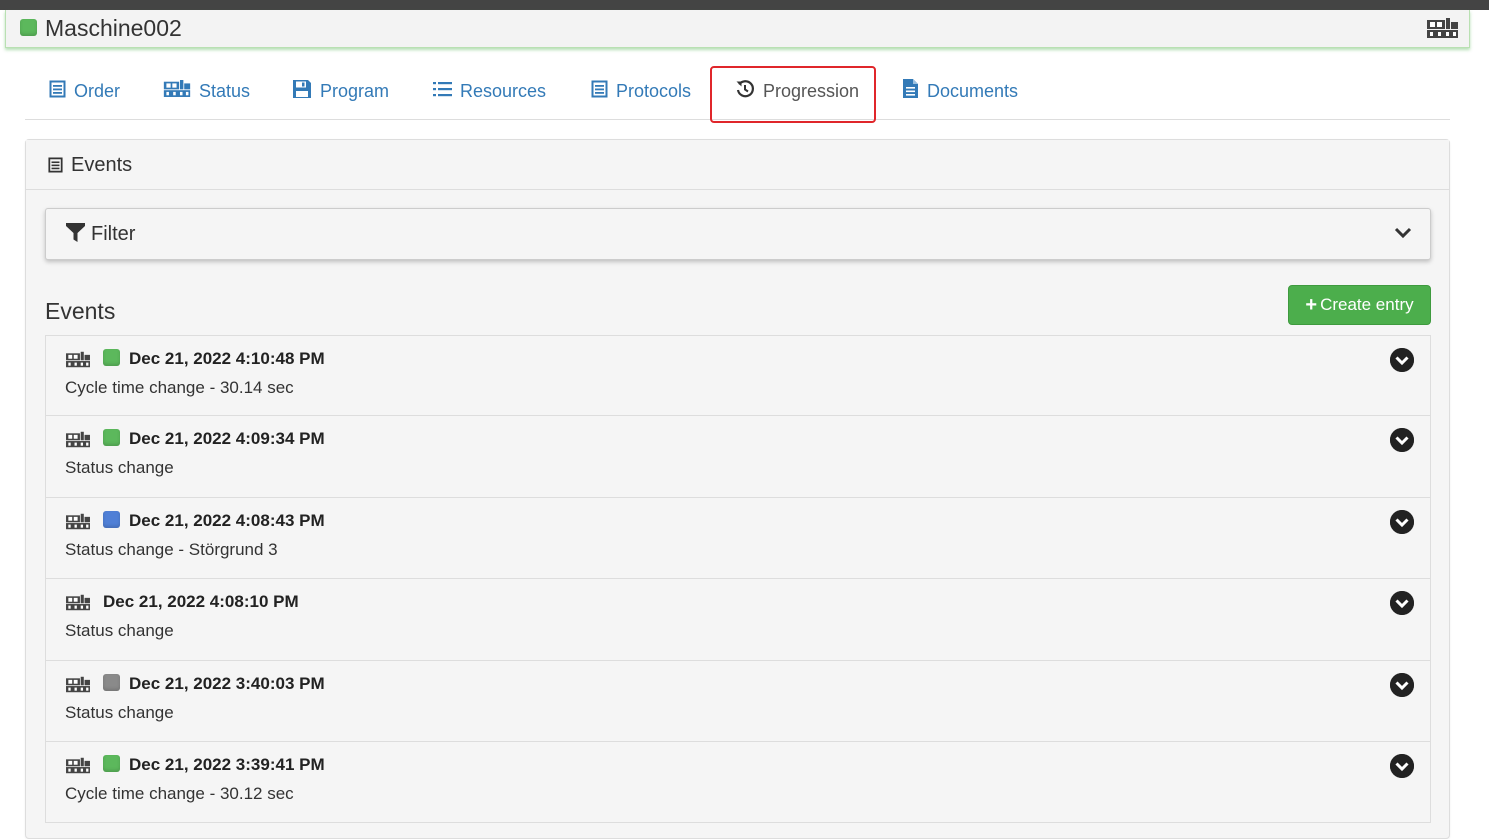 The image size is (1489, 839). Describe the element at coordinates (738, 620) in the screenshot. I see `event-item: Dec 21, 2022 4:08:10 PM Status change` at that location.